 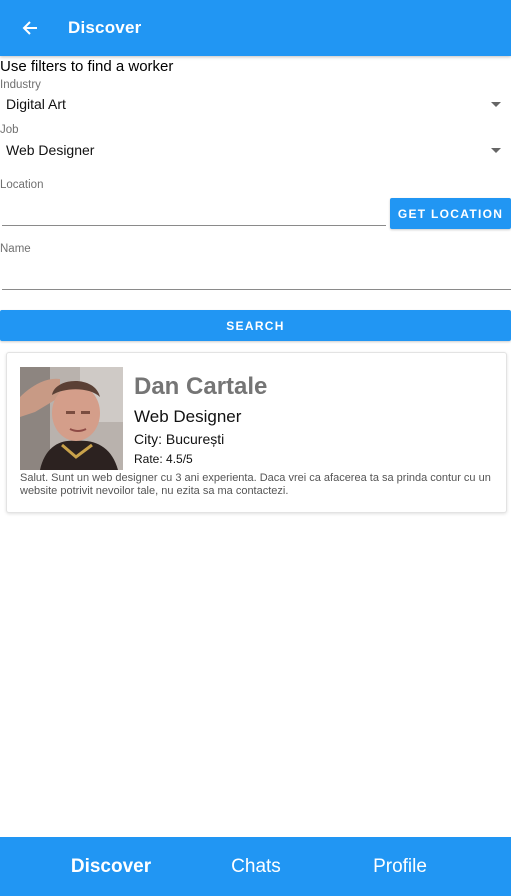 I want to click on job-value: Web Designer, so click(x=50, y=150).